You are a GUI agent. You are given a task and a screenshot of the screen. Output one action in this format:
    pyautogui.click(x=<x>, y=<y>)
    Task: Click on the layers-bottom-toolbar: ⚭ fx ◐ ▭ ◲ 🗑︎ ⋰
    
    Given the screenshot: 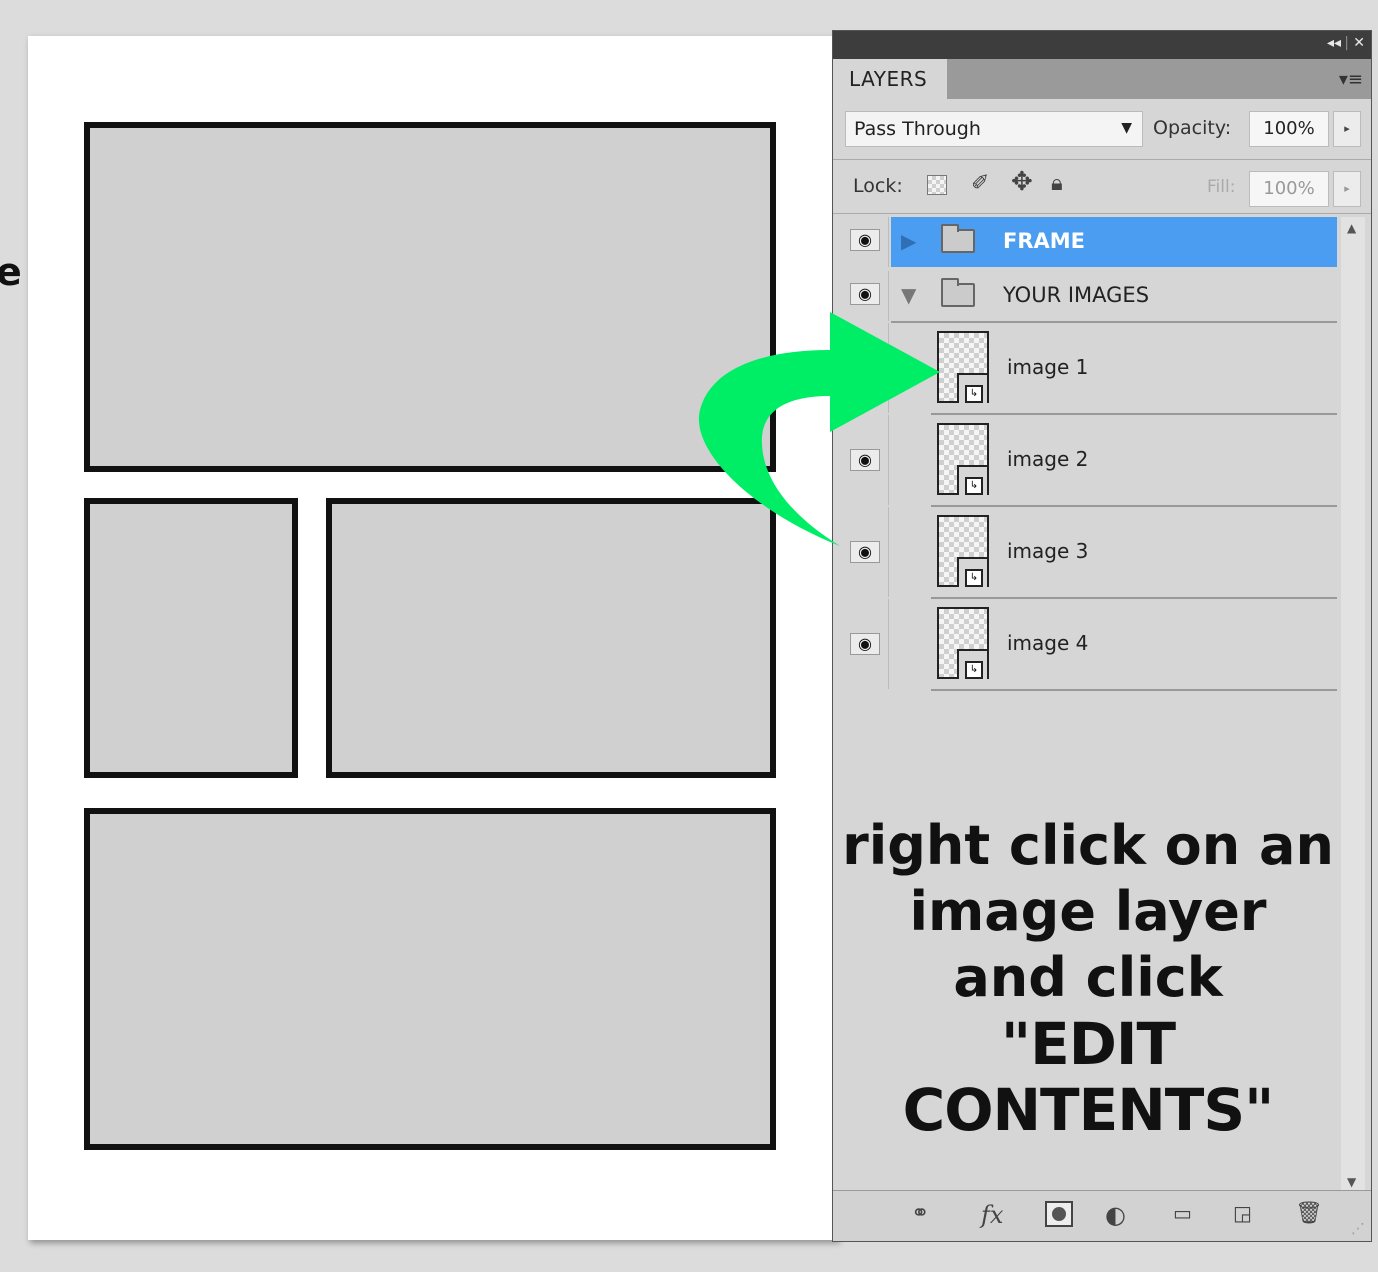 What is the action you would take?
    pyautogui.click(x=1102, y=1215)
    